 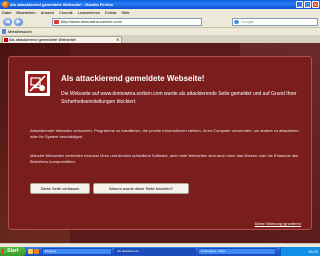 I want to click on firefox-icon, so click(x=5, y=4).